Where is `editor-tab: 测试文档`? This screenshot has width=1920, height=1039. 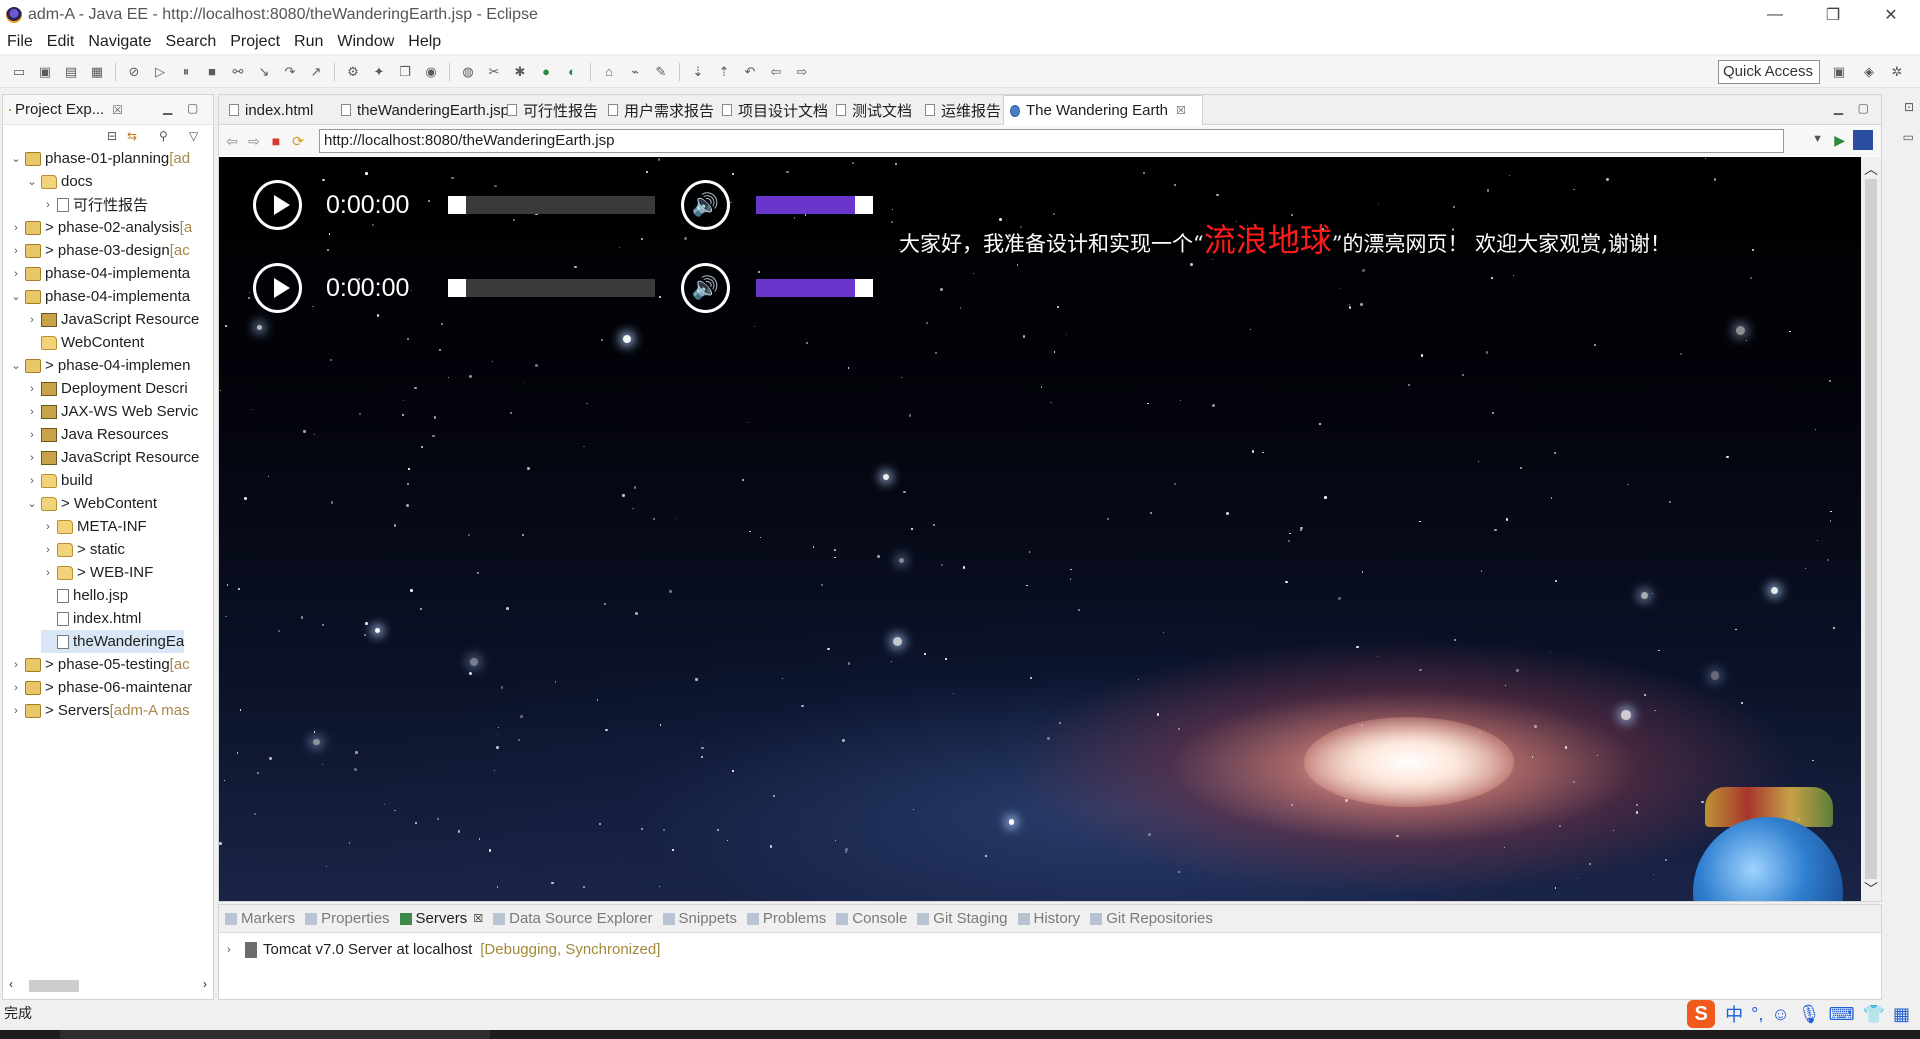 editor-tab: 测试文档 is located at coordinates (871, 110).